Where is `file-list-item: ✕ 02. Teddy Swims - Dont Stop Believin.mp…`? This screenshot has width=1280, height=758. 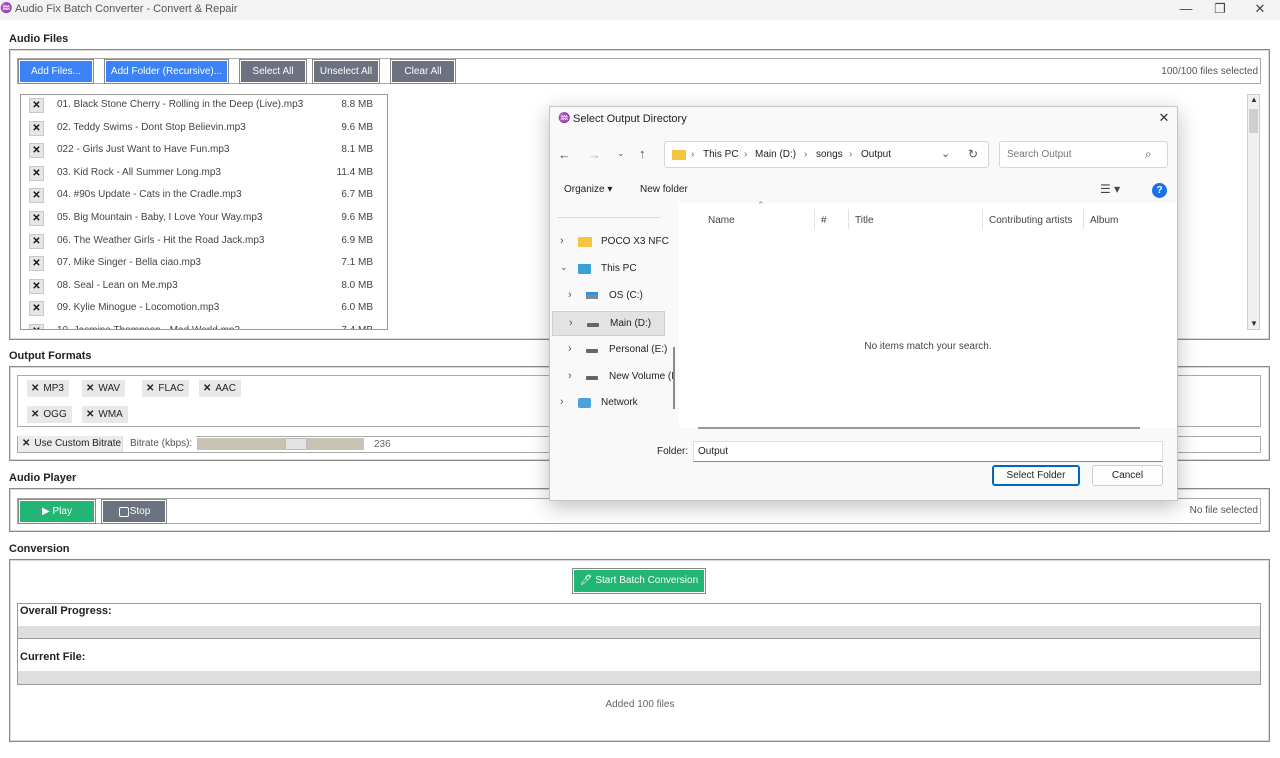 file-list-item: ✕ 02. Teddy Swims - Dont Stop Believin.mp… is located at coordinates (204, 129).